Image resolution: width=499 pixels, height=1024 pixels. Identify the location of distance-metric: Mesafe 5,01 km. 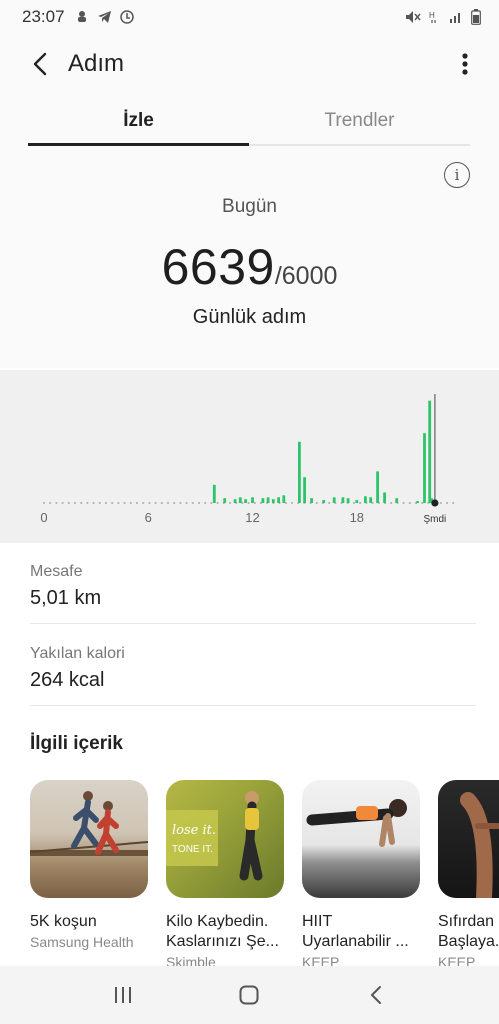
(253, 586).